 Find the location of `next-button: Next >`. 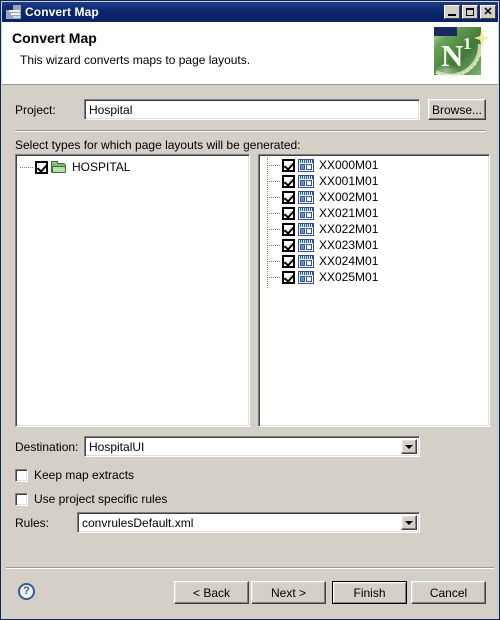

next-button: Next > is located at coordinates (288, 592).